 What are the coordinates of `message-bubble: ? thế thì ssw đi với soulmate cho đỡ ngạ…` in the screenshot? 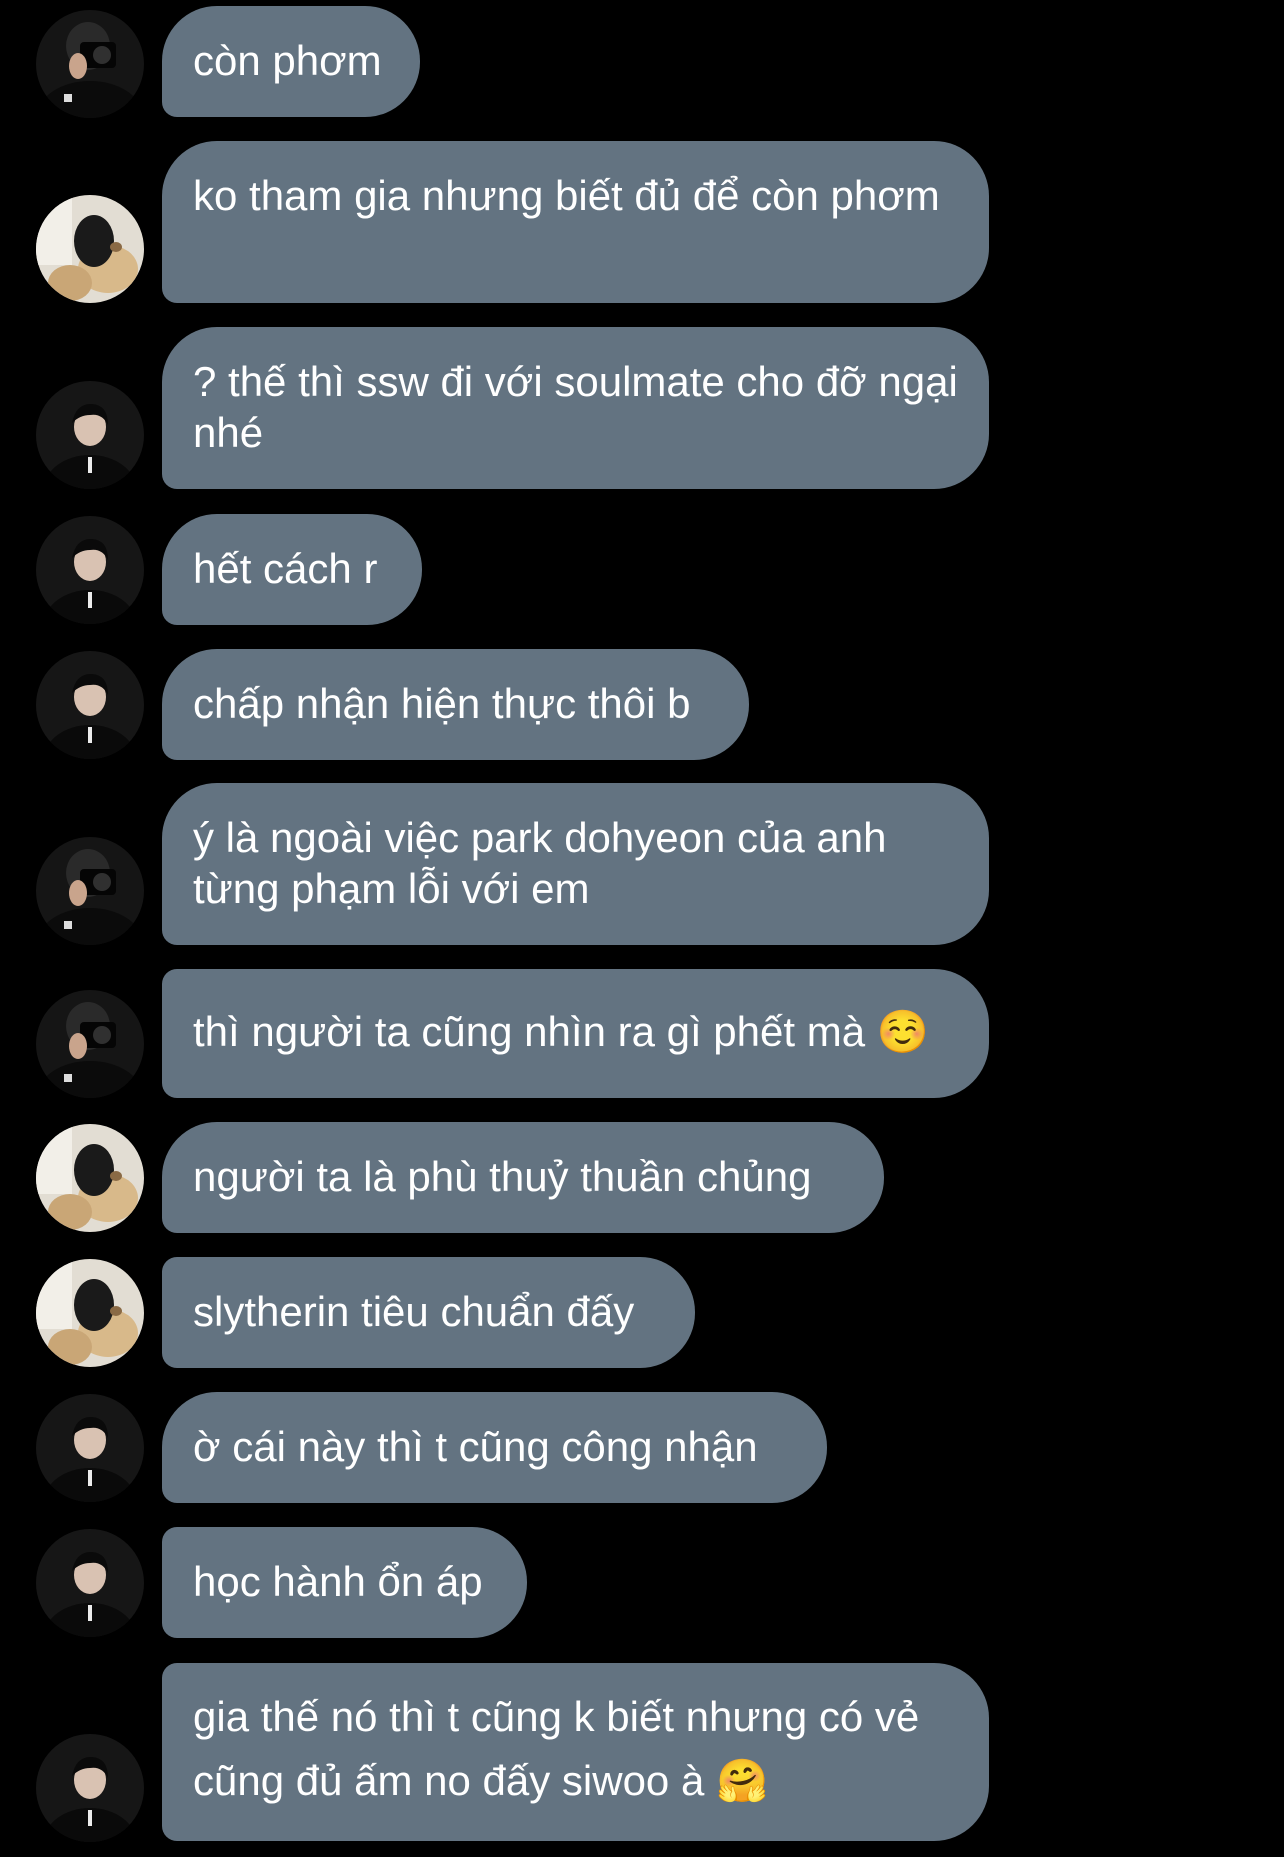 It's located at (575, 408).